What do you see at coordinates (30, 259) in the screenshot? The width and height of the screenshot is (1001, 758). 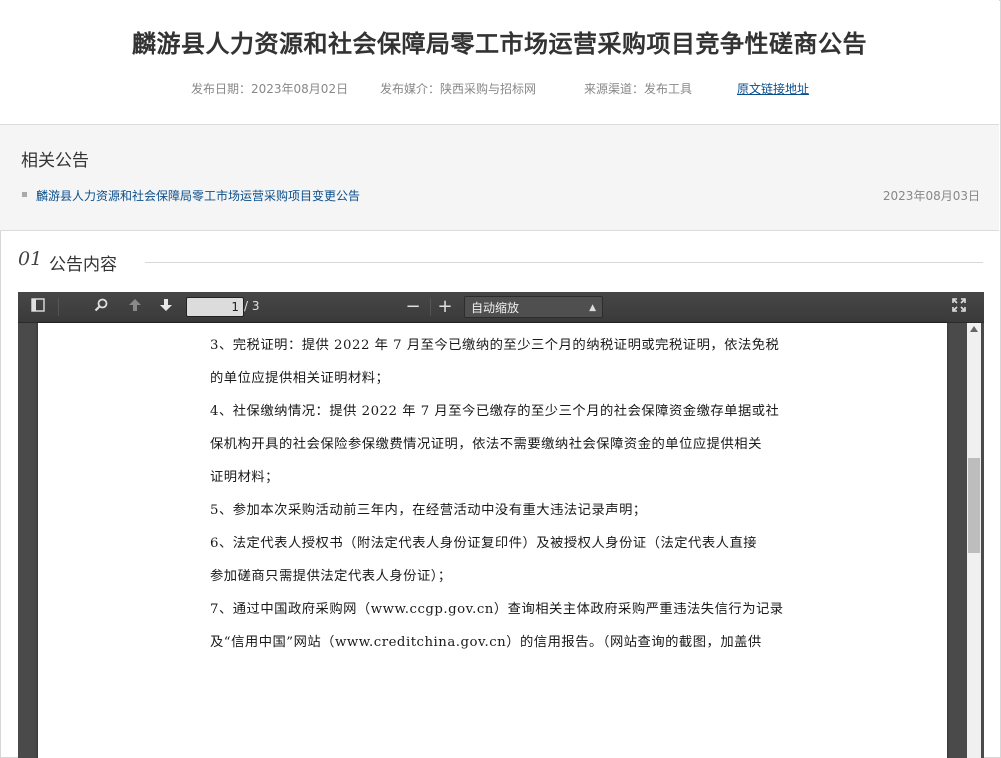 I see `section-number: 01` at bounding box center [30, 259].